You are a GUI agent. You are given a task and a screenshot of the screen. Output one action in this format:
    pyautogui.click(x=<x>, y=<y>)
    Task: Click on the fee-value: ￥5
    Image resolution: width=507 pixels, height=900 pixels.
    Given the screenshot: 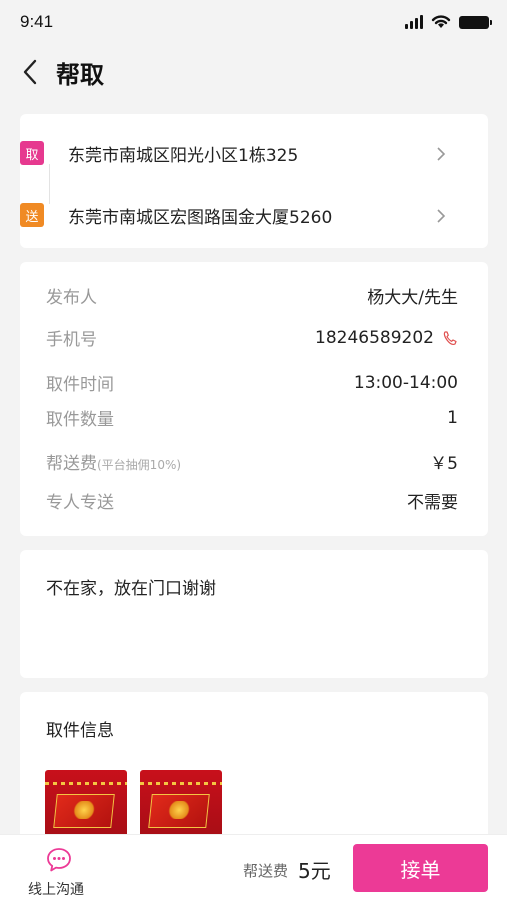 What is the action you would take?
    pyautogui.click(x=444, y=464)
    